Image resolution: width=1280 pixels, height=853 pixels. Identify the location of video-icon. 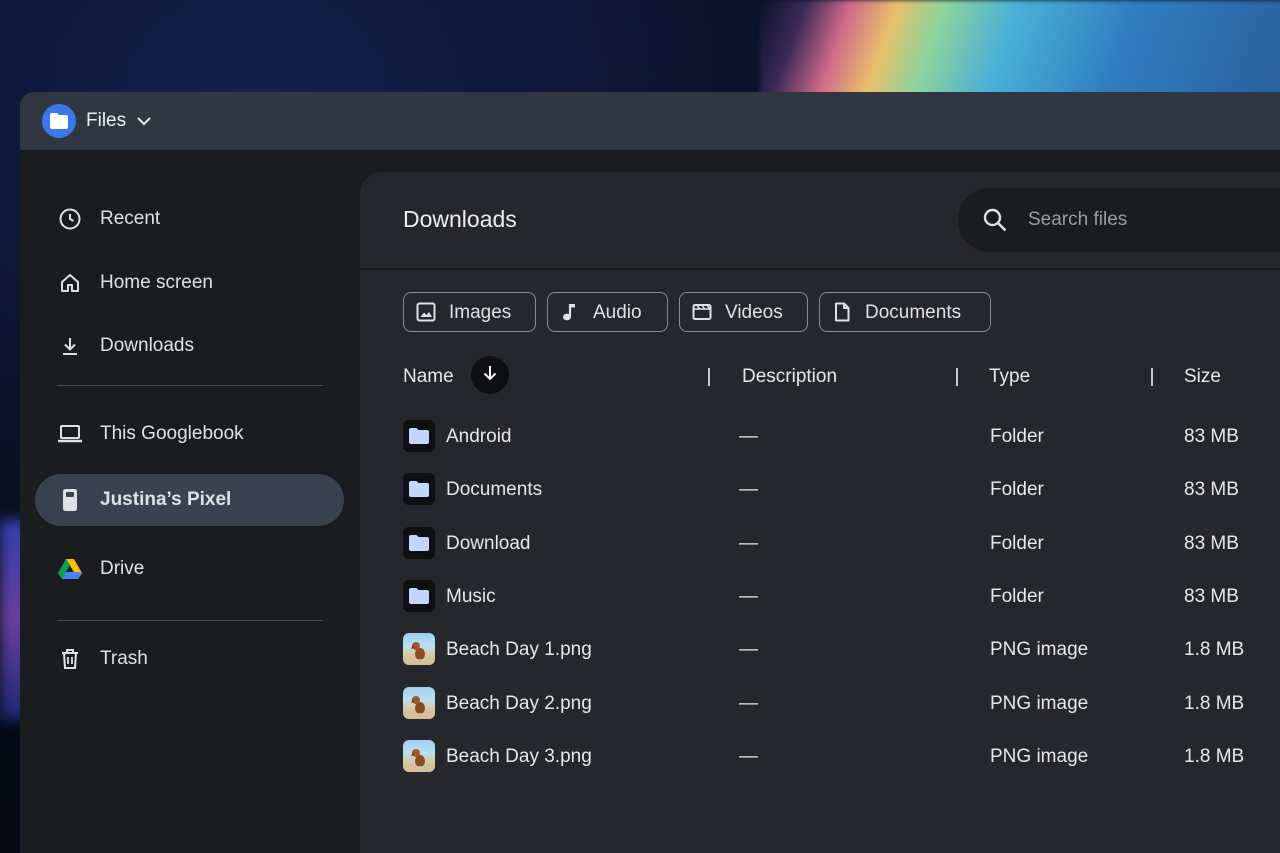
(702, 312).